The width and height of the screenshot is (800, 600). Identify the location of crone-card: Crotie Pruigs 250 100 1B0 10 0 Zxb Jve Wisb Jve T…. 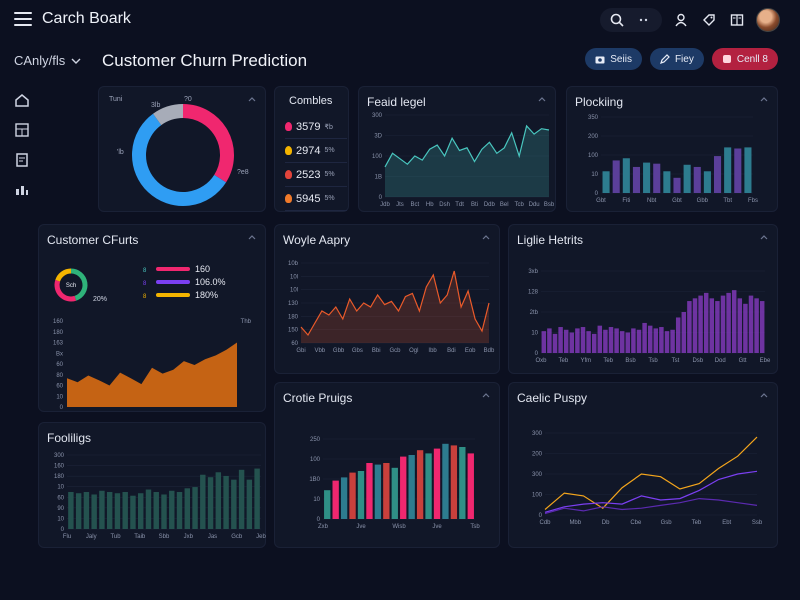
(387, 465).